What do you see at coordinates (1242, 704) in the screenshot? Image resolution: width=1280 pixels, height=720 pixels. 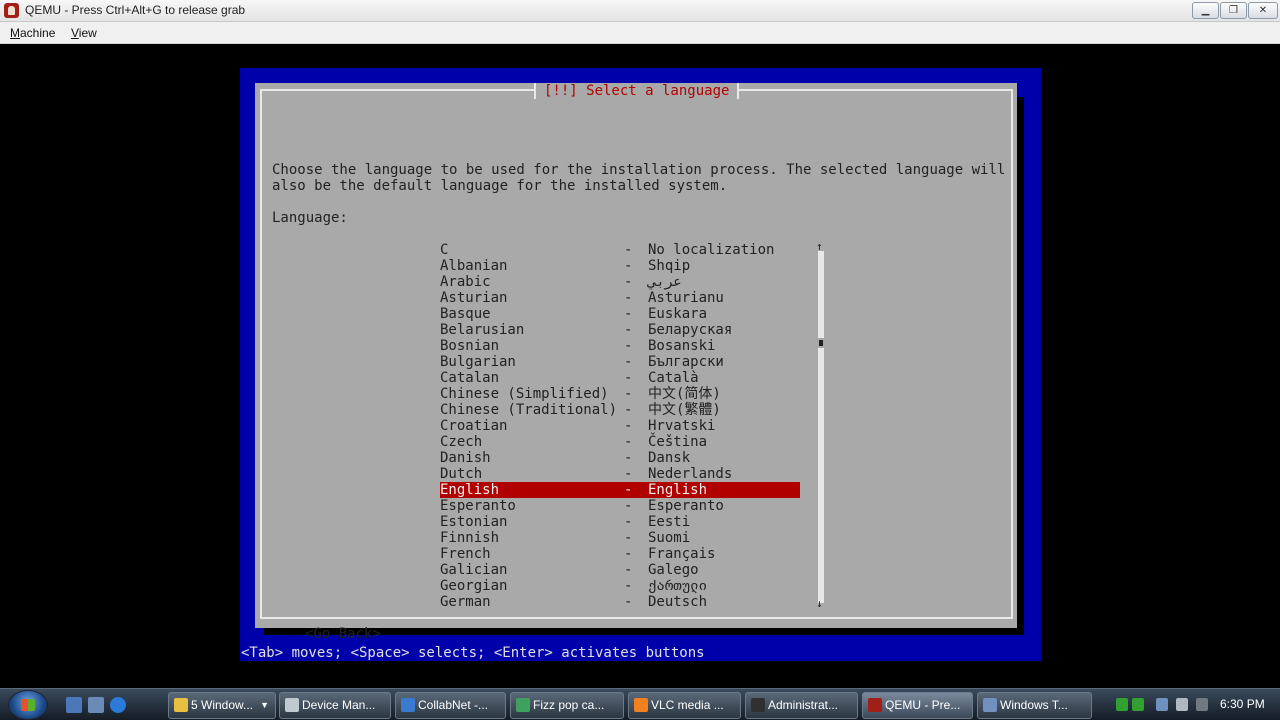 I see `clock: 6:30 PM` at bounding box center [1242, 704].